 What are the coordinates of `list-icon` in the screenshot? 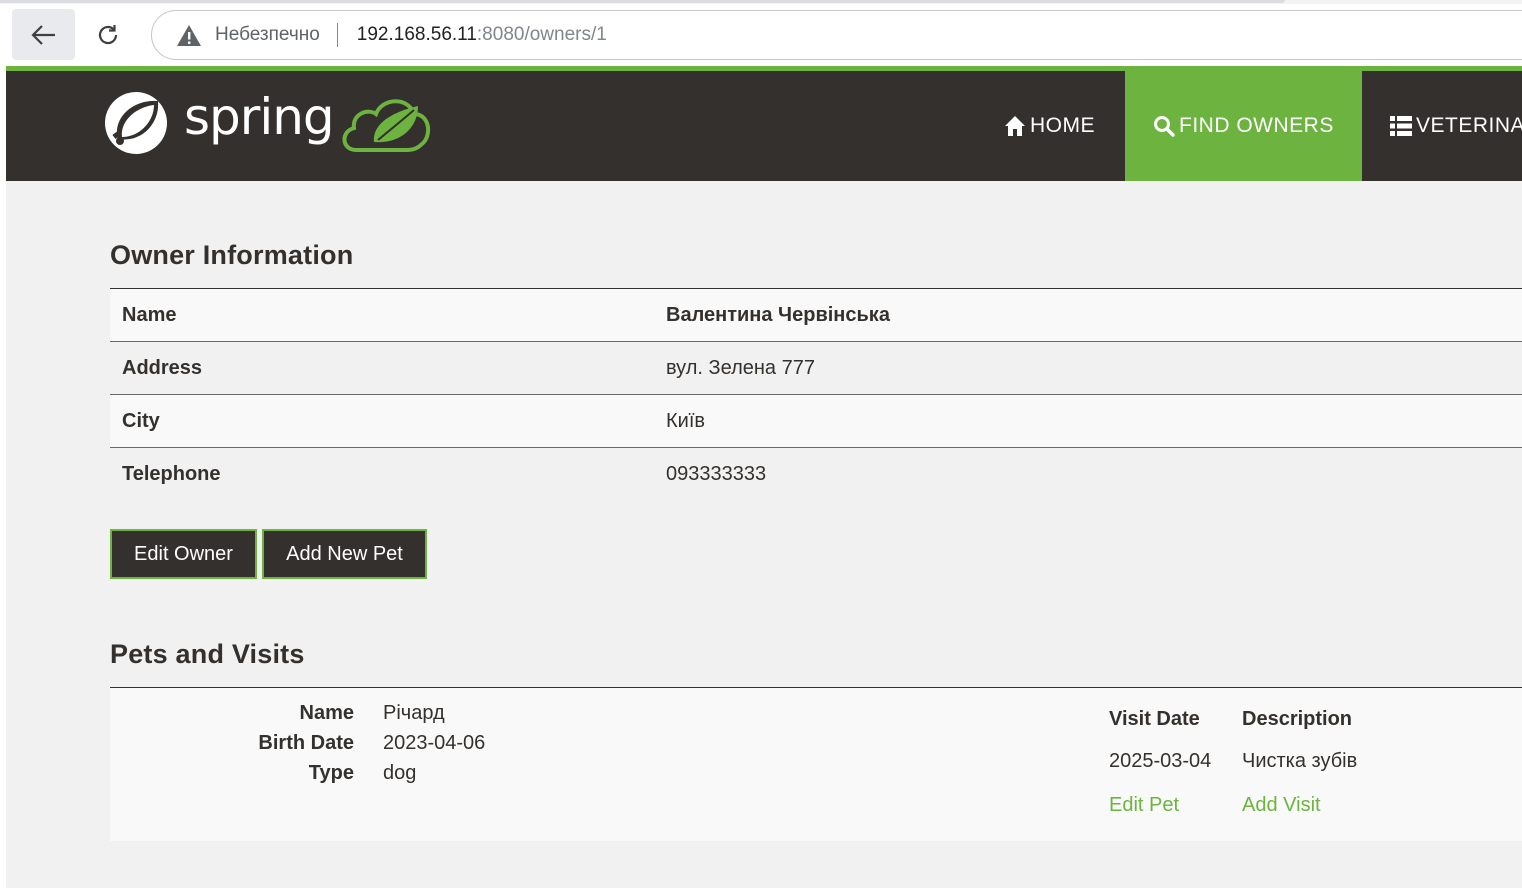 It's located at (1401, 126).